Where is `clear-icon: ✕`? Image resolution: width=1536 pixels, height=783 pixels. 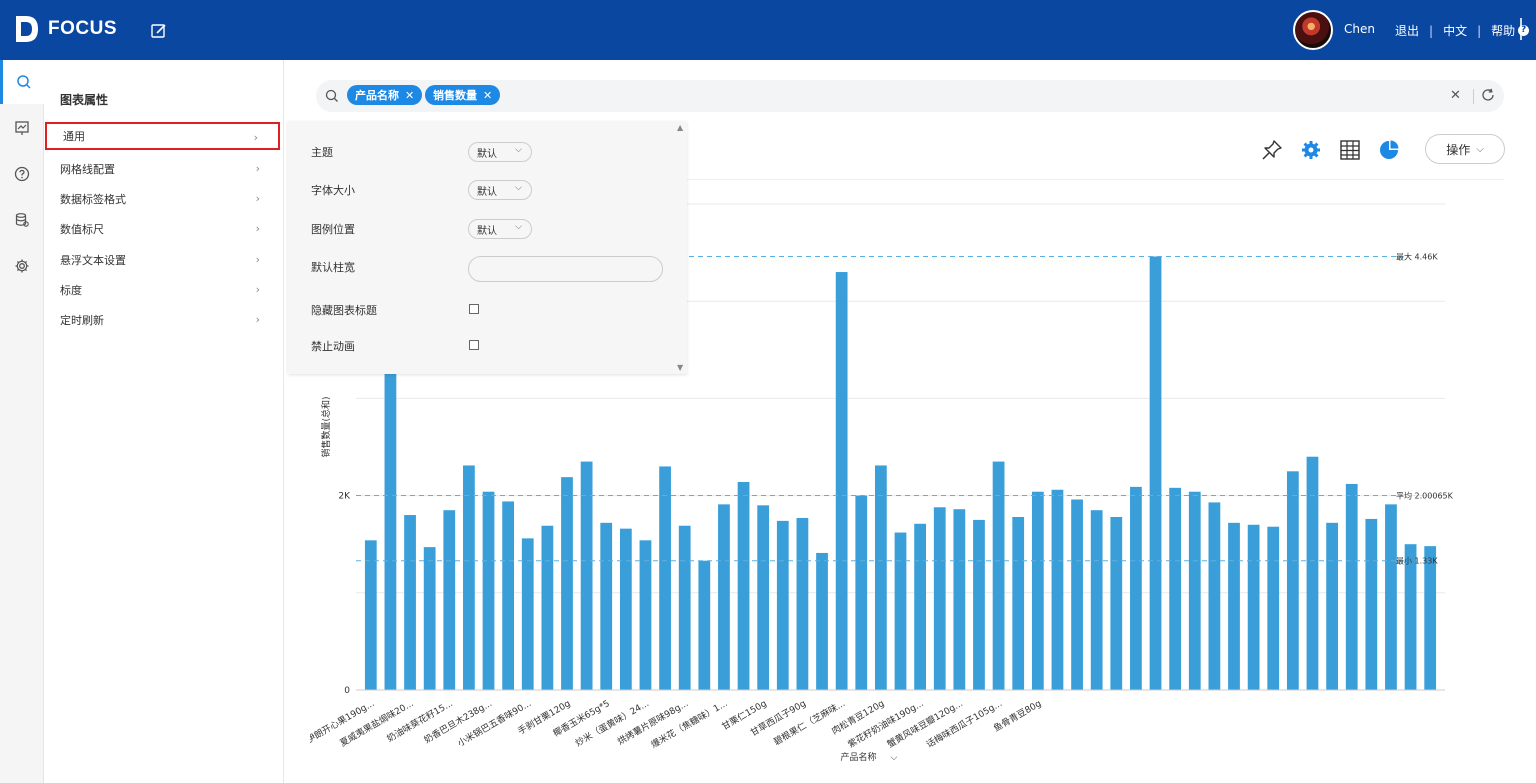
clear-icon: ✕ is located at coordinates (1455, 95).